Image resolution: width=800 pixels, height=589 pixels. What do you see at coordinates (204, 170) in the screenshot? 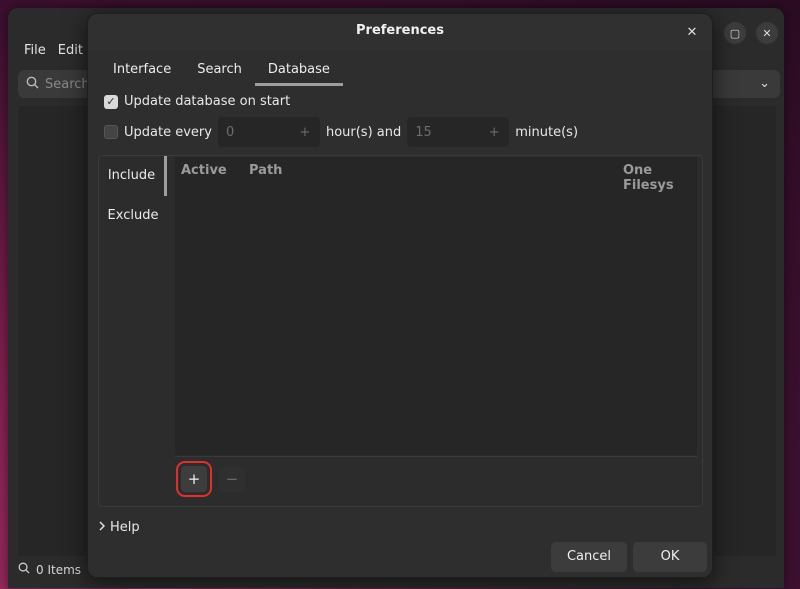
I see `column-header-active: Active` at bounding box center [204, 170].